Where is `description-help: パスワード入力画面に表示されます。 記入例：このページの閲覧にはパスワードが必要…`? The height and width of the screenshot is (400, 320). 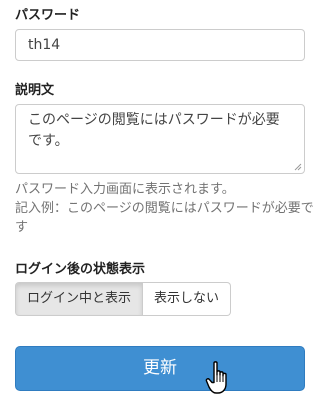 description-help: パスワード入力画面に表示されます。 記入例：このページの閲覧にはパスワードが必要… is located at coordinates (165, 208).